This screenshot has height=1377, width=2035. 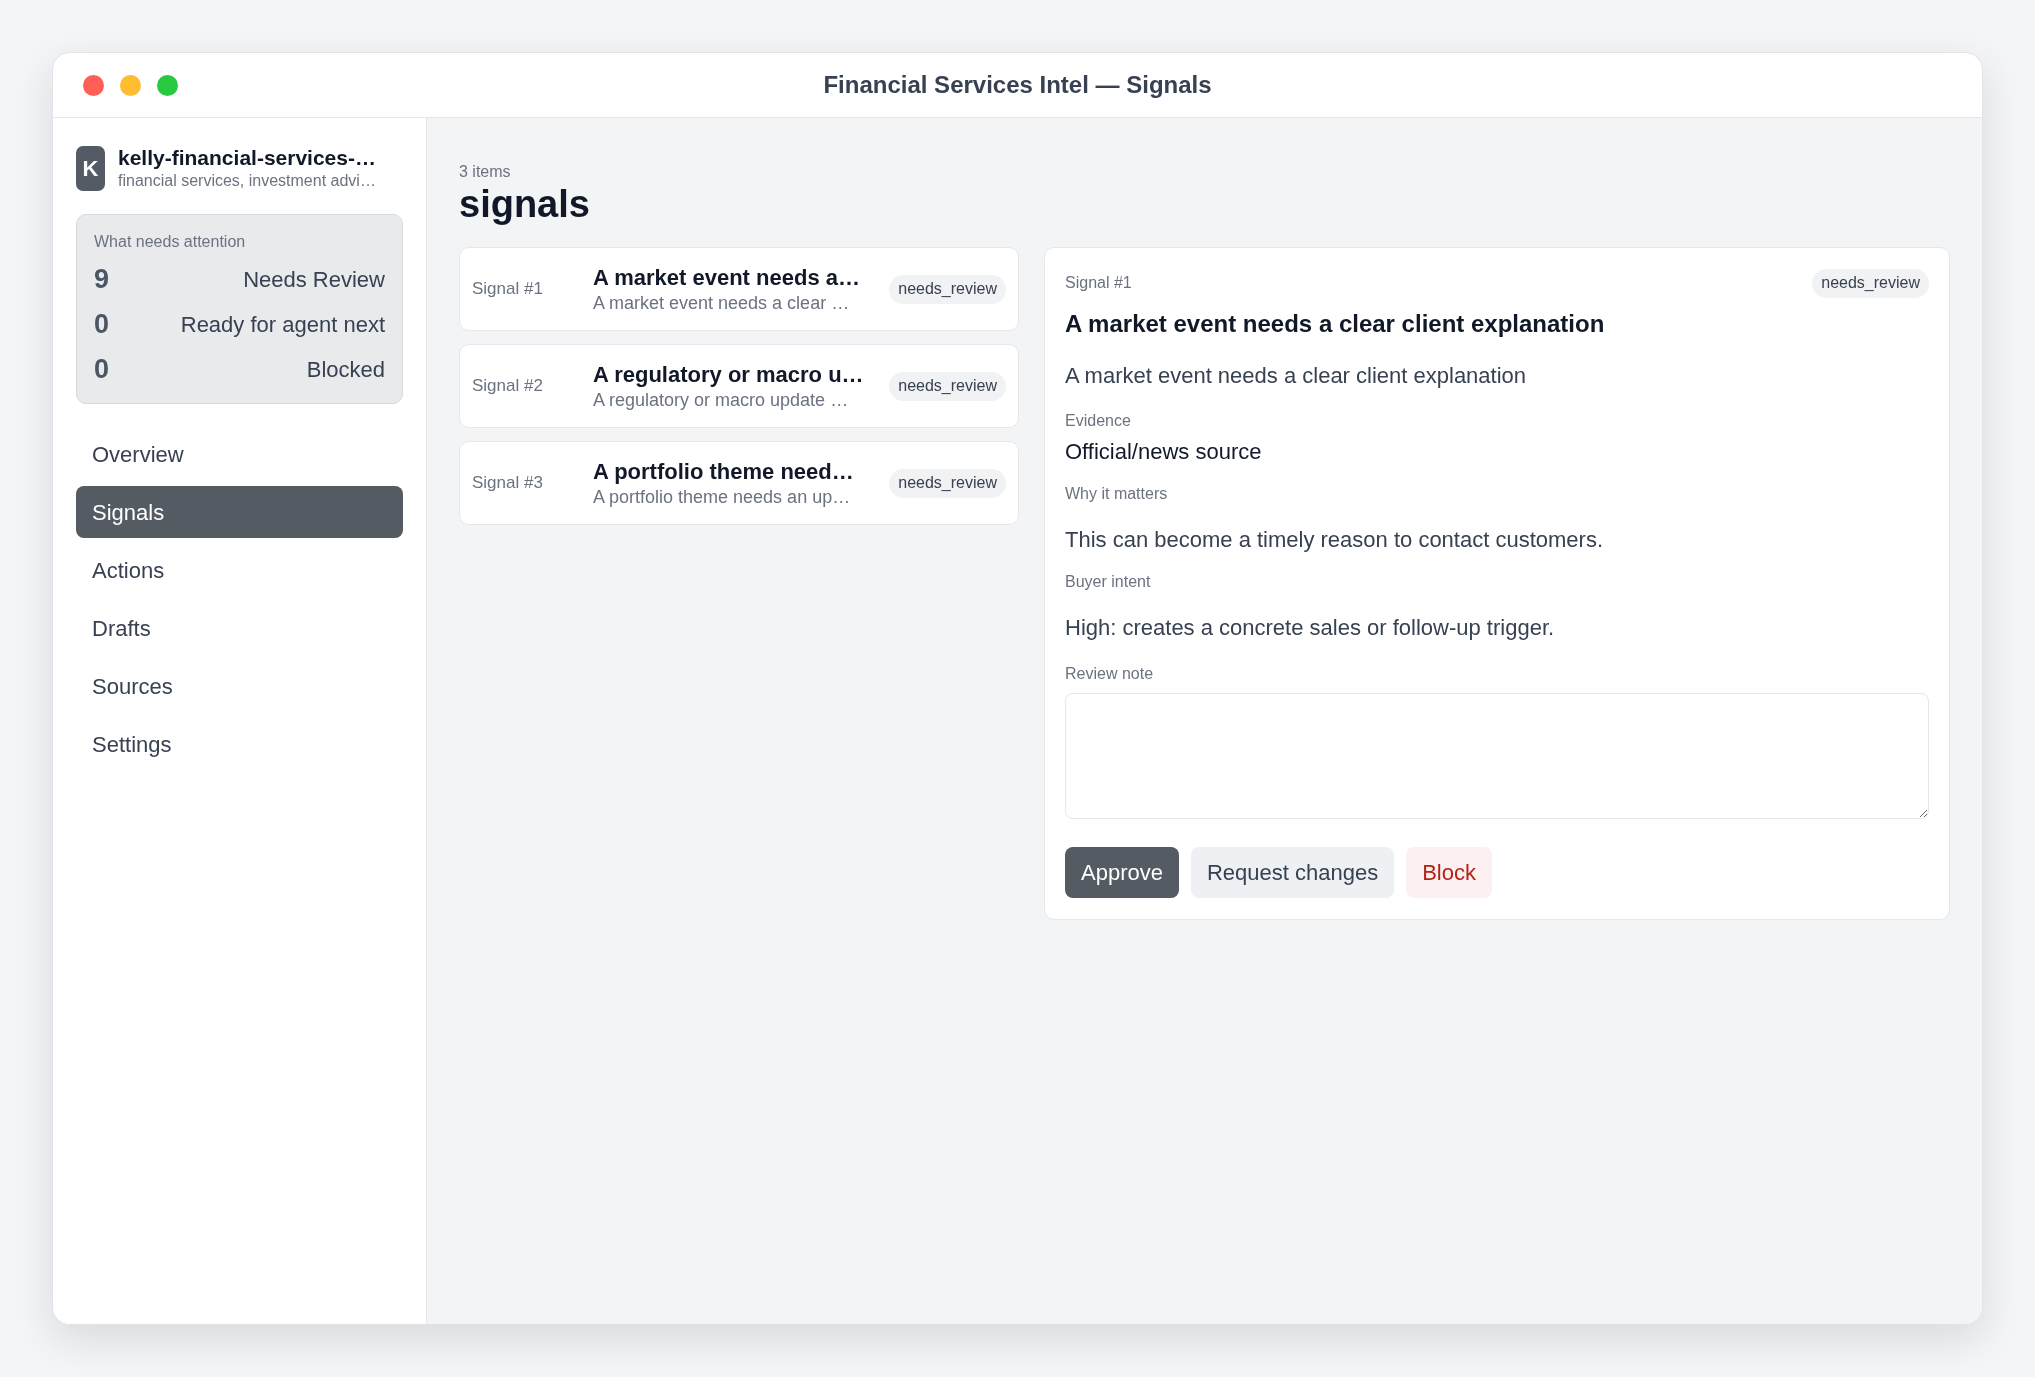 What do you see at coordinates (1108, 582) in the screenshot?
I see `field-label: Buyer intent` at bounding box center [1108, 582].